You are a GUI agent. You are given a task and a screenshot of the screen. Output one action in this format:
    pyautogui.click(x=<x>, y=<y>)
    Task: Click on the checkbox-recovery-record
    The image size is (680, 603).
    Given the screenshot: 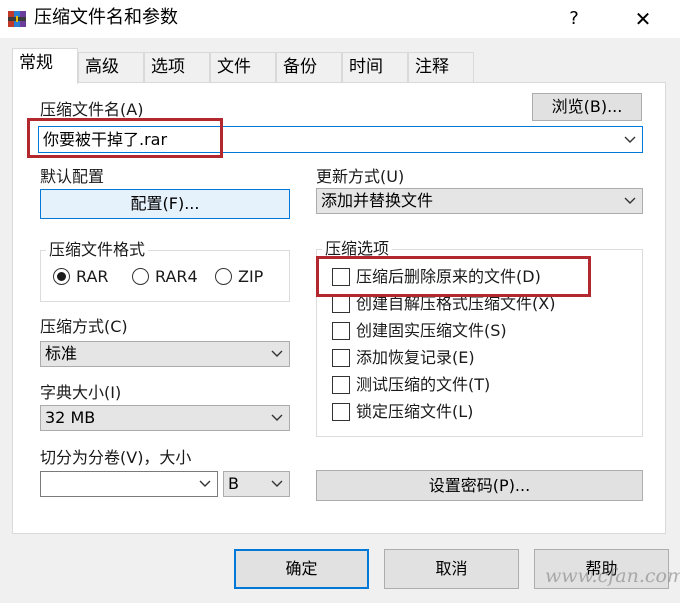 What is the action you would take?
    pyautogui.click(x=341, y=358)
    